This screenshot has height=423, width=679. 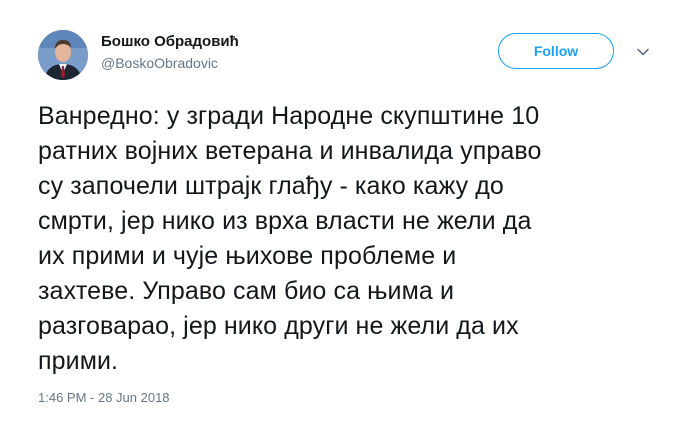 What do you see at coordinates (104, 397) in the screenshot?
I see `tweet-timestamp: 1:46 PM - 28 Jun 2018` at bounding box center [104, 397].